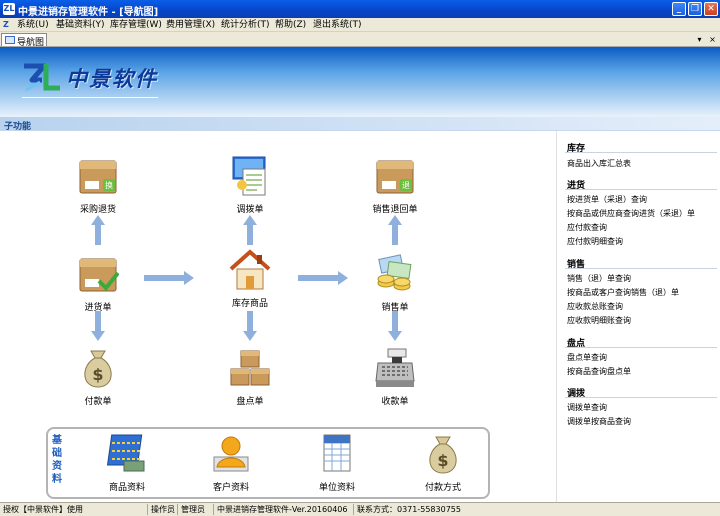  I want to click on stocktake-label: 盘点单, so click(250, 402).